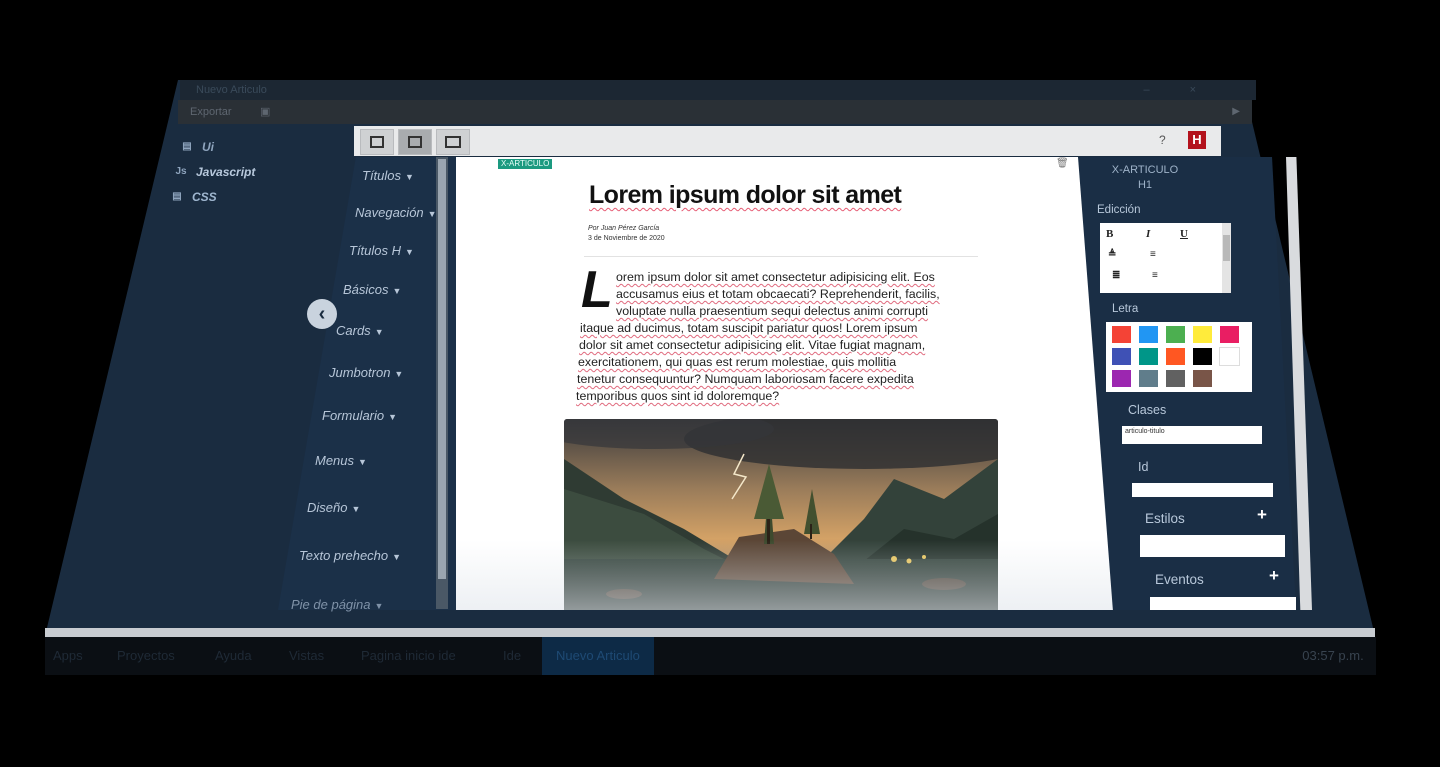 The image size is (1440, 767). What do you see at coordinates (512, 655) in the screenshot?
I see `taskbar-ide: Ide` at bounding box center [512, 655].